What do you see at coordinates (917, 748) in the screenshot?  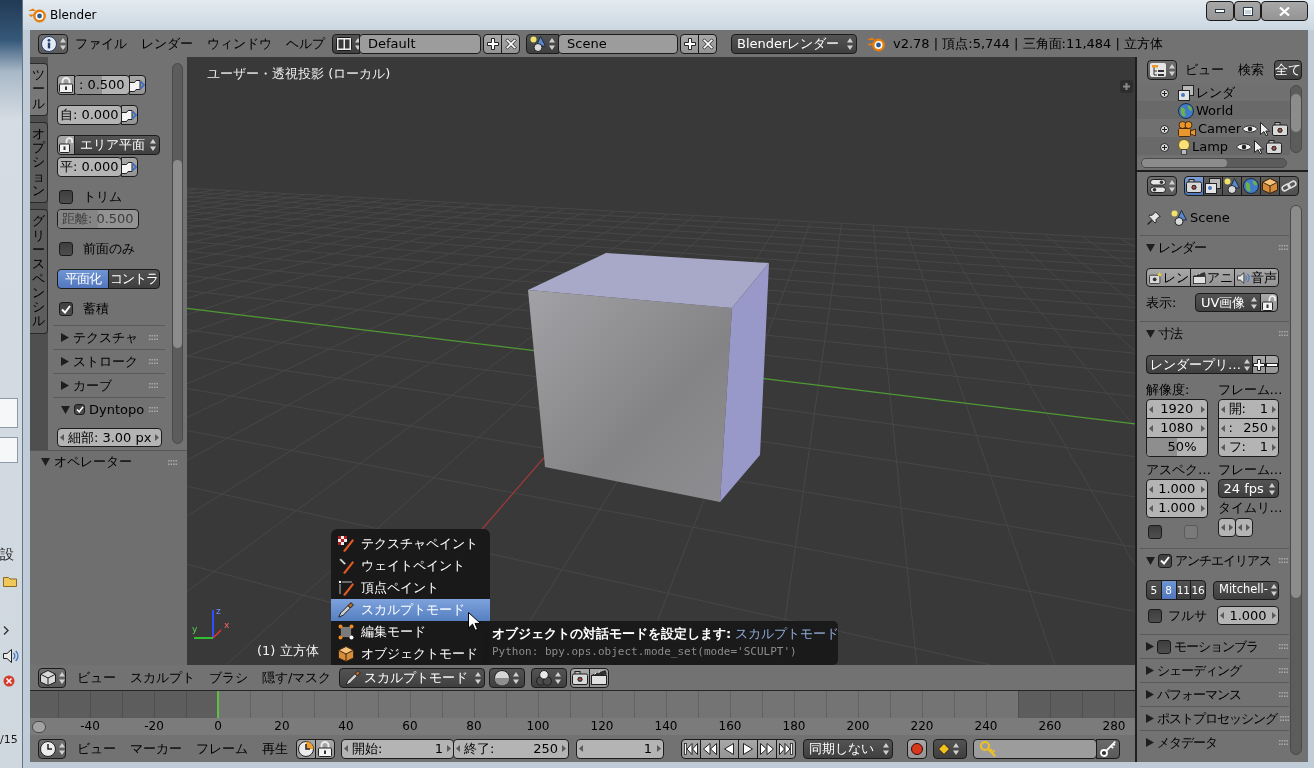 I see `record-button` at bounding box center [917, 748].